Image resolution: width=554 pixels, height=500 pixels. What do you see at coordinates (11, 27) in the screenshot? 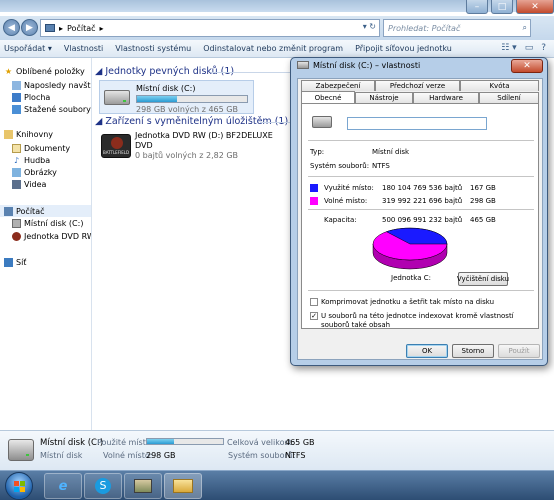
I see `back-button: ◀` at bounding box center [11, 27].